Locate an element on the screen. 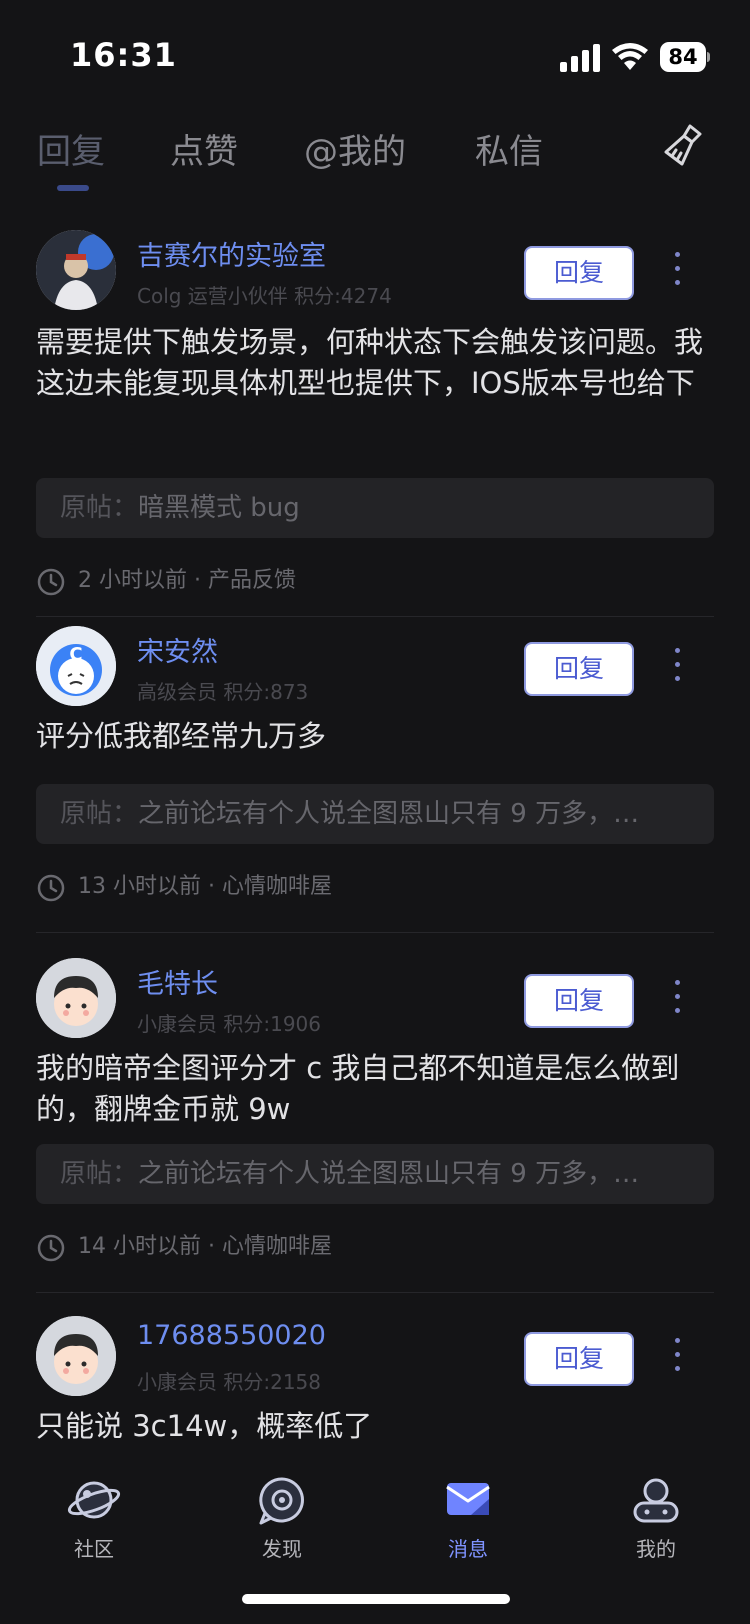 This screenshot has width=750, height=1624. battery-level: 84 is located at coordinates (683, 57).